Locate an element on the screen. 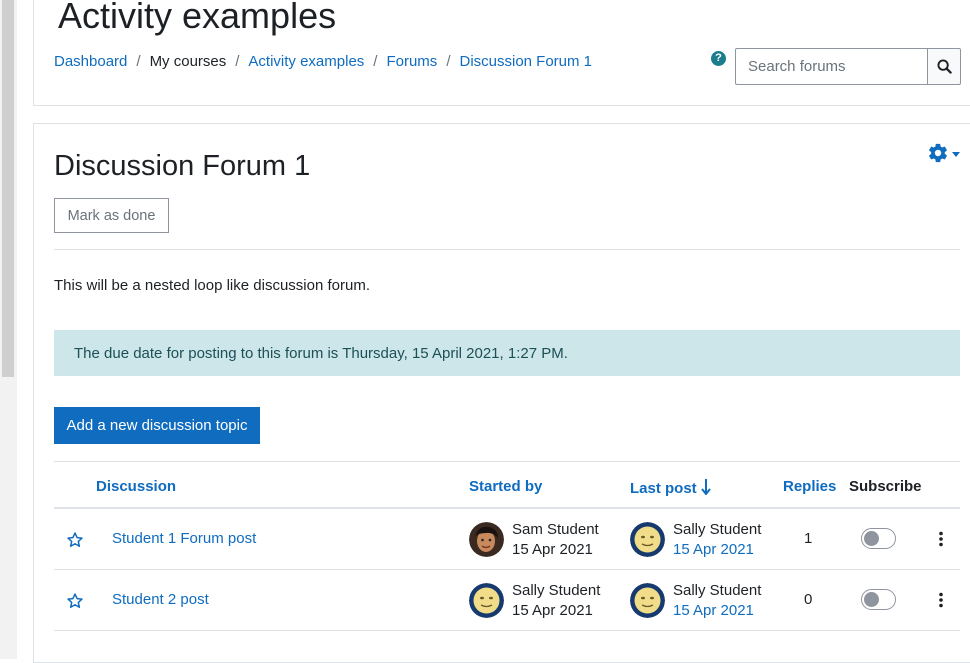  header-replies: Replies is located at coordinates (809, 486).